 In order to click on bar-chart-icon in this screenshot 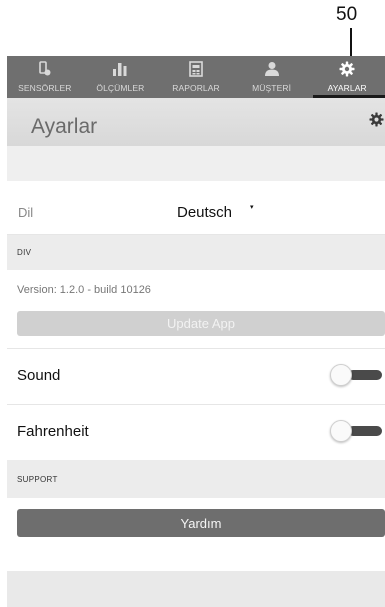, I will do `click(120, 69)`.